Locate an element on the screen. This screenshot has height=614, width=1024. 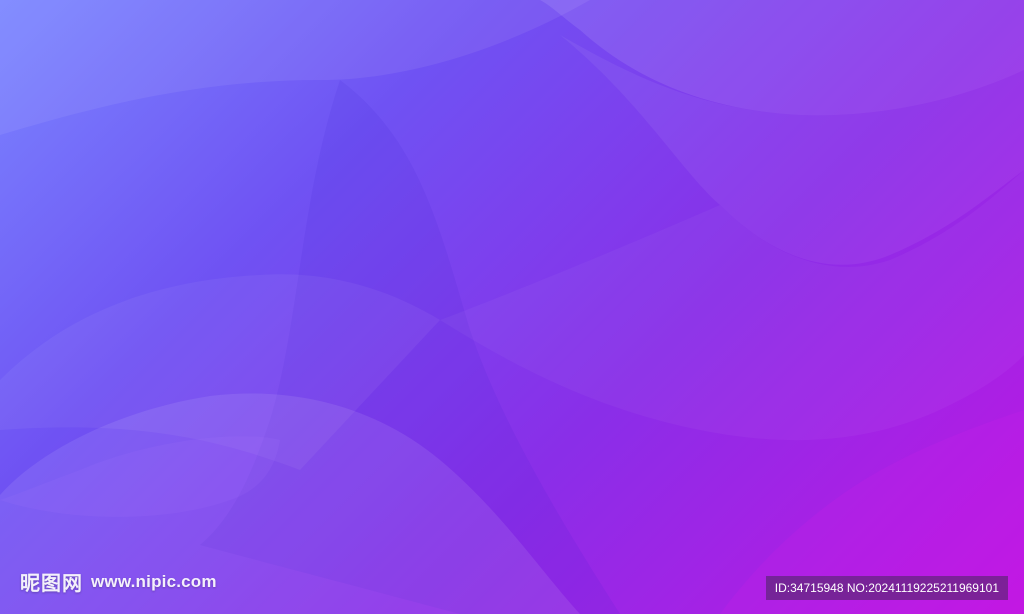
site-url: www.nipic.com is located at coordinates (154, 581).